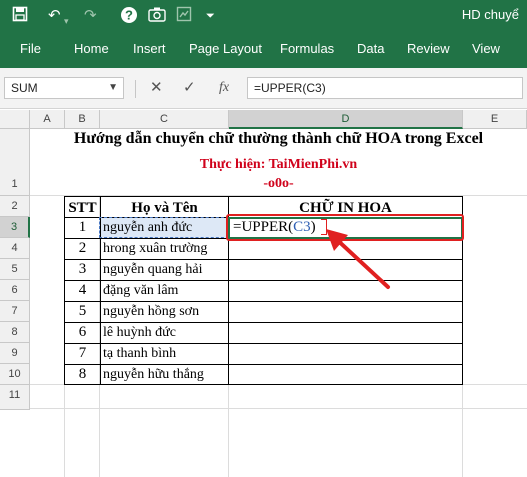 Image resolution: width=527 pixels, height=477 pixels. What do you see at coordinates (15, 227) in the screenshot?
I see `row-header-3: 3` at bounding box center [15, 227].